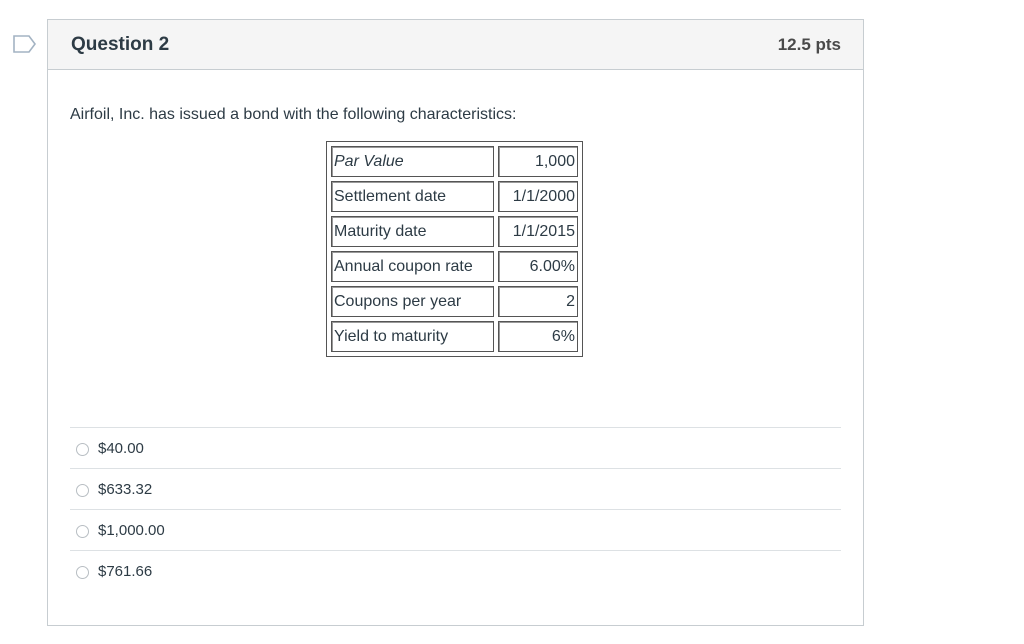  What do you see at coordinates (538, 266) in the screenshot?
I see `row-value: 6.00%` at bounding box center [538, 266].